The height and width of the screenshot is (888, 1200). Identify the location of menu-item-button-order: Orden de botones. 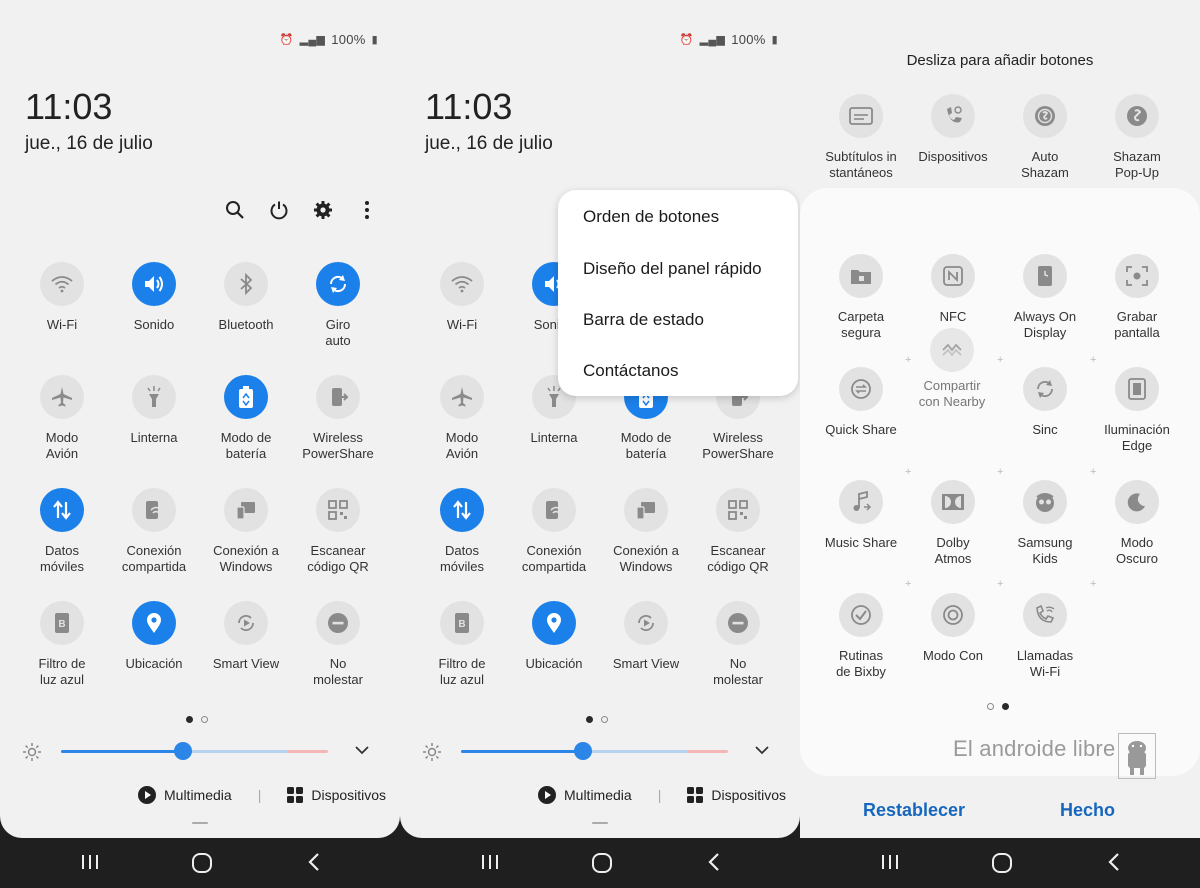
(651, 217).